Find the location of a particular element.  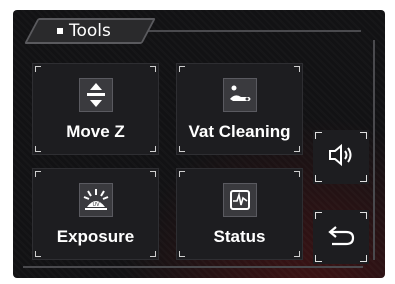

frame-bottom-line is located at coordinates (193, 267).